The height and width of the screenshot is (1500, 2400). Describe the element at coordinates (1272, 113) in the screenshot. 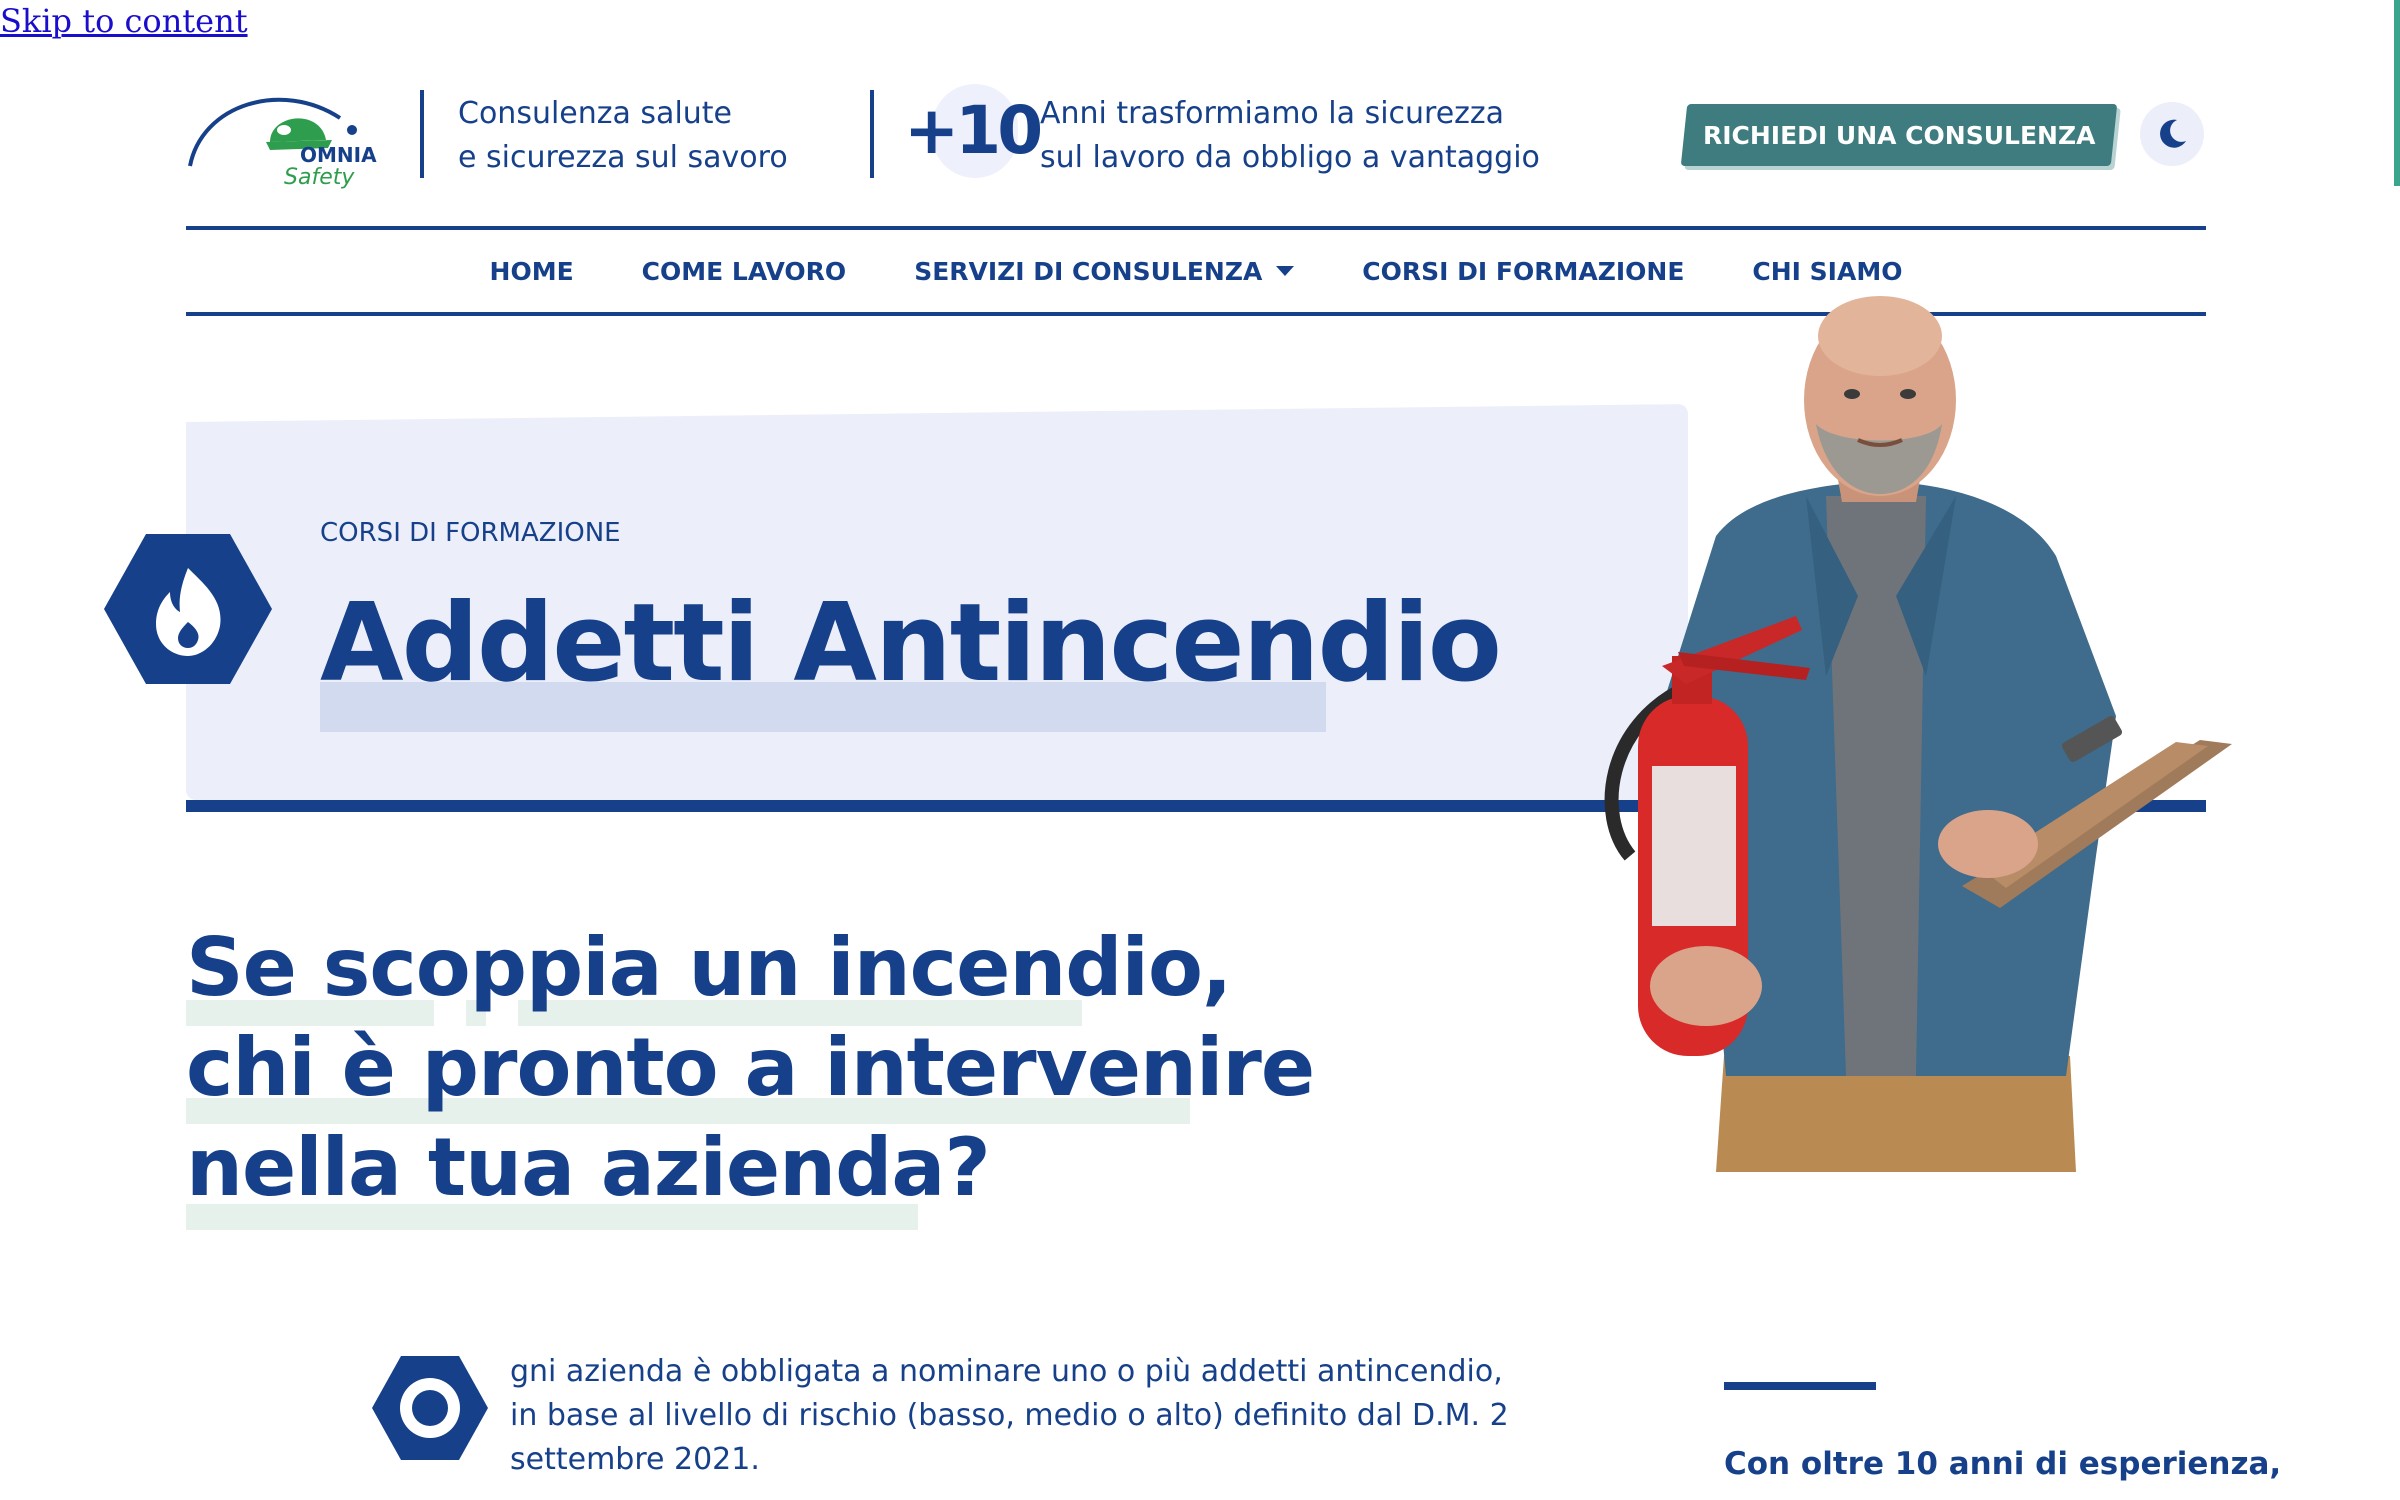

I see `years-line-1: Anni trasformiamo la sicurezza` at that location.